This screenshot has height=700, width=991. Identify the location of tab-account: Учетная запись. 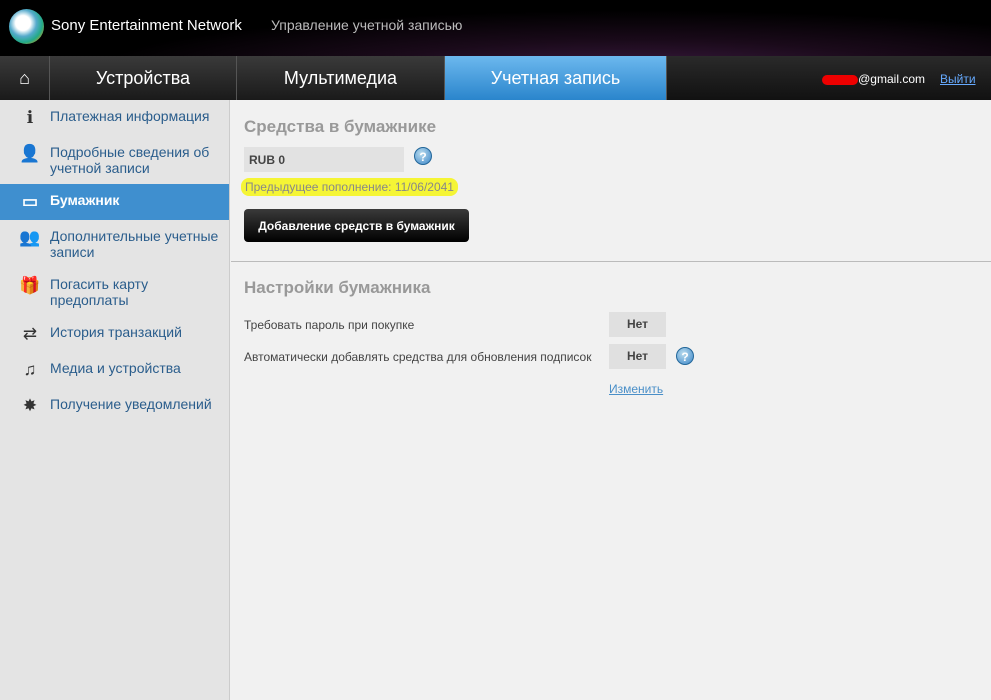
(555, 78).